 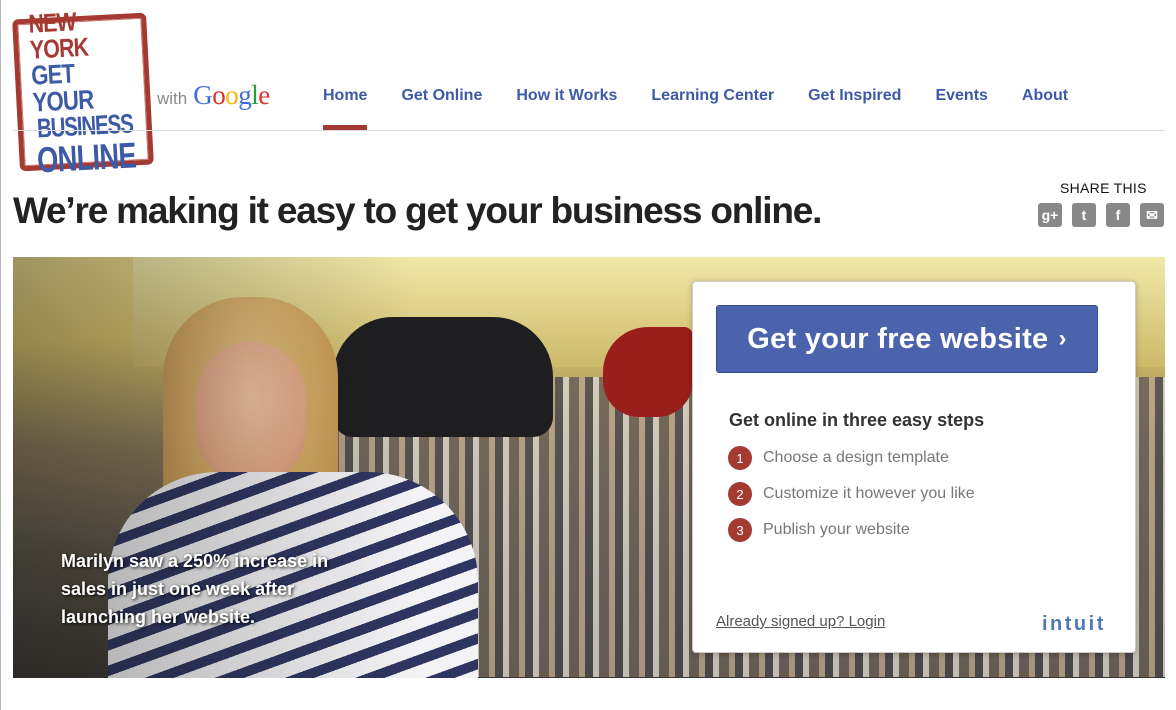 What do you see at coordinates (441, 107) in the screenshot?
I see `nav-item-get-online: Get Online` at bounding box center [441, 107].